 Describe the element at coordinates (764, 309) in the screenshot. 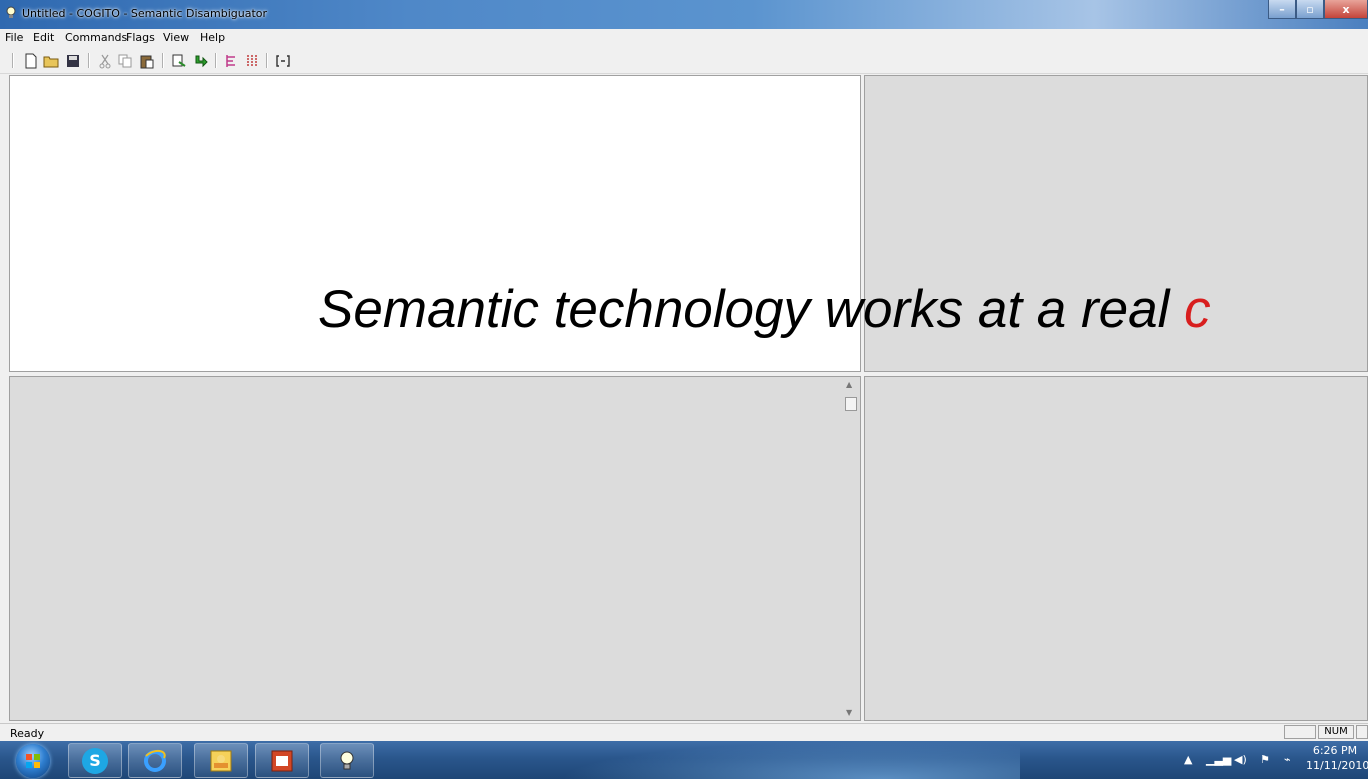

I see `overlay-caption: Semantic technology works at a real c` at that location.